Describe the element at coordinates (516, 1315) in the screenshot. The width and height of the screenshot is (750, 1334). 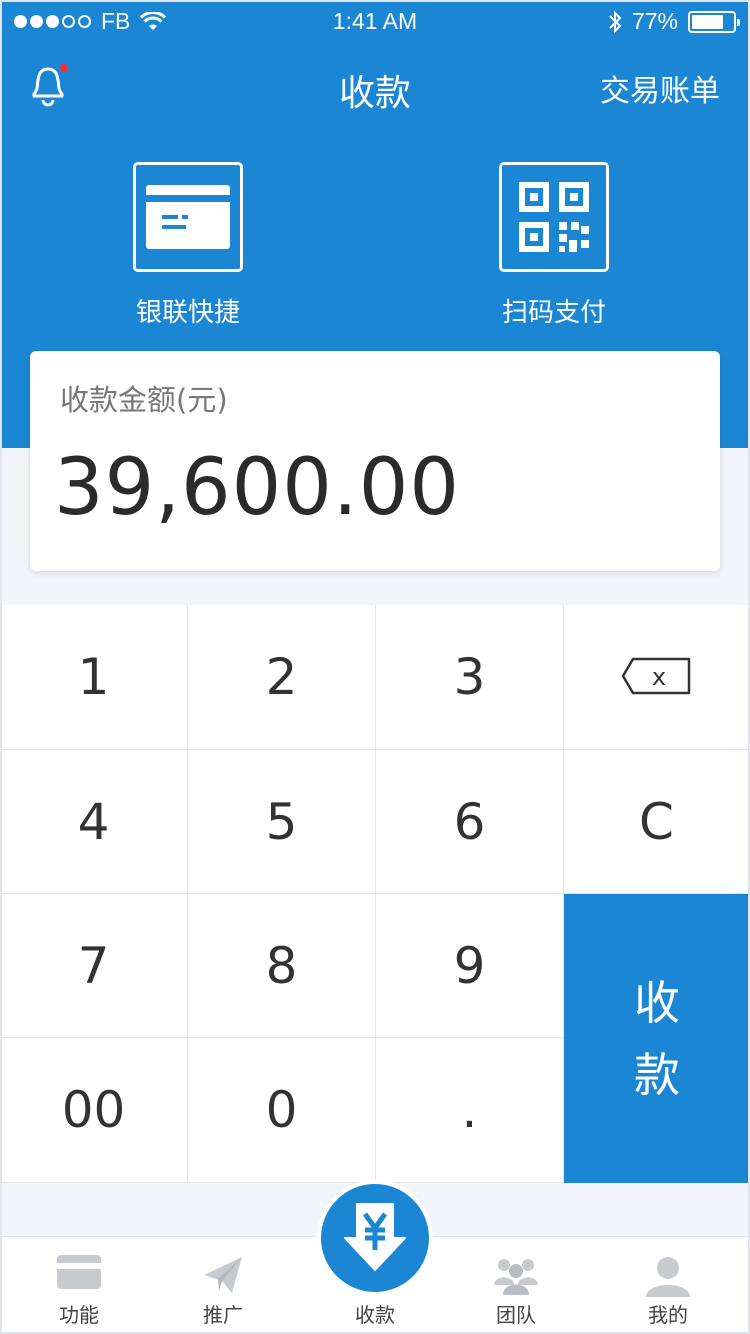
I see `tab-label: 团队` at that location.